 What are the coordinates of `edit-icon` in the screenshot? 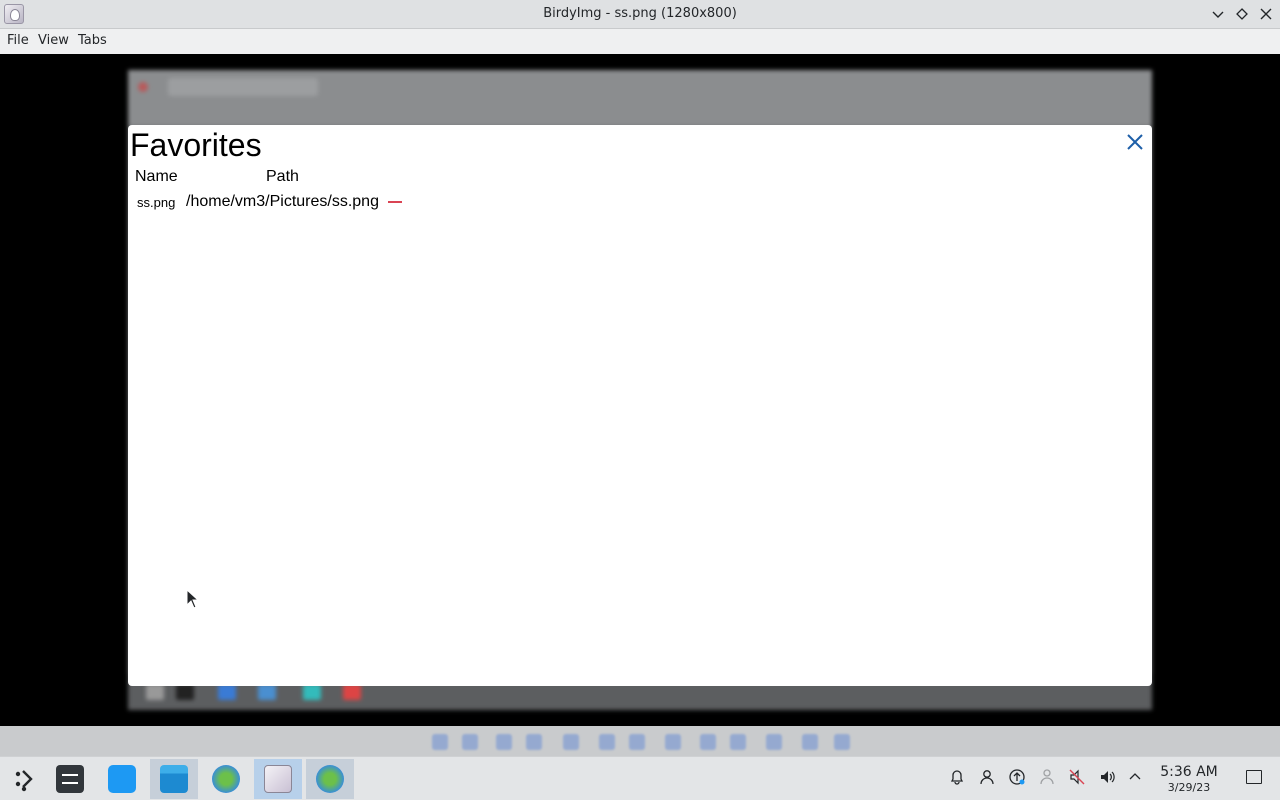 It's located at (738, 742).